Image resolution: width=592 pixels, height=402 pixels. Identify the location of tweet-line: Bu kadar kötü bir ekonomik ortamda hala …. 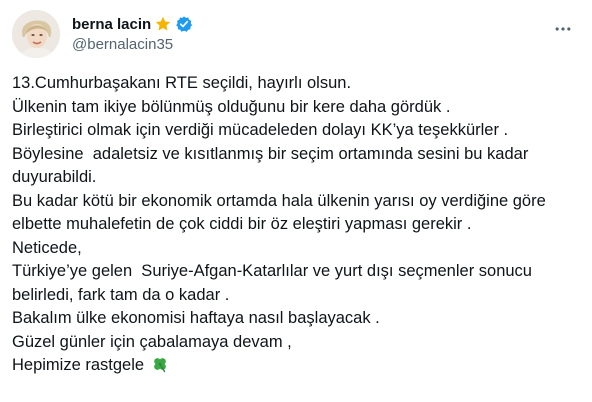
(279, 200).